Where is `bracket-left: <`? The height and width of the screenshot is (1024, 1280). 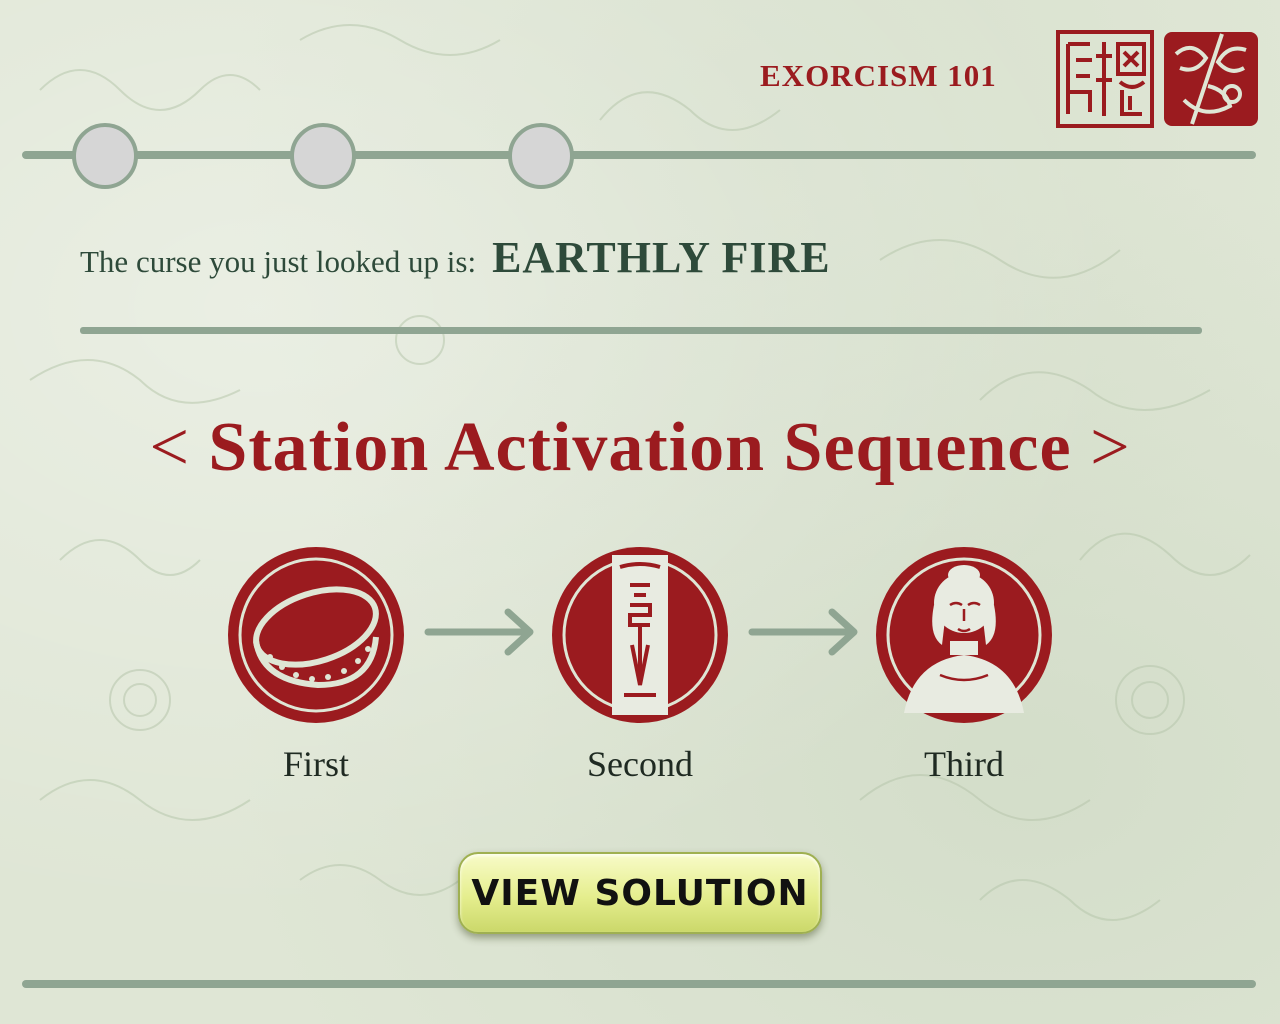
bracket-left: < is located at coordinates (169, 447).